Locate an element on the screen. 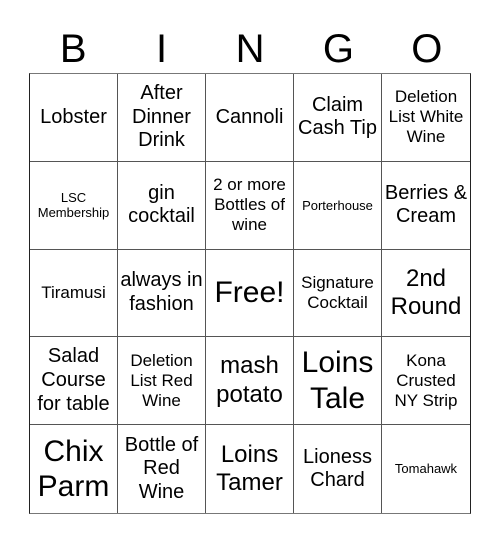 The image size is (500, 544). header-letter-n: N is located at coordinates (250, 49).